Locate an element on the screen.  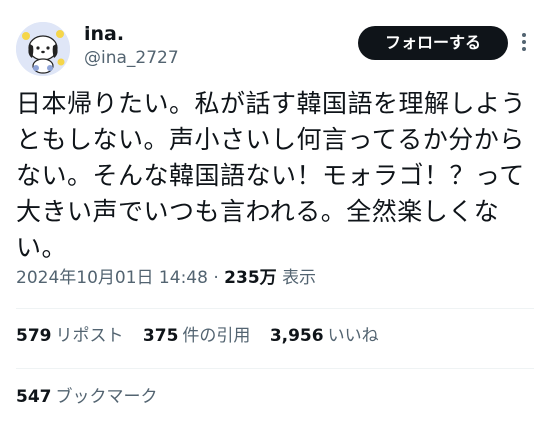
repost-stat: 579 リポスト is located at coordinates (70, 336).